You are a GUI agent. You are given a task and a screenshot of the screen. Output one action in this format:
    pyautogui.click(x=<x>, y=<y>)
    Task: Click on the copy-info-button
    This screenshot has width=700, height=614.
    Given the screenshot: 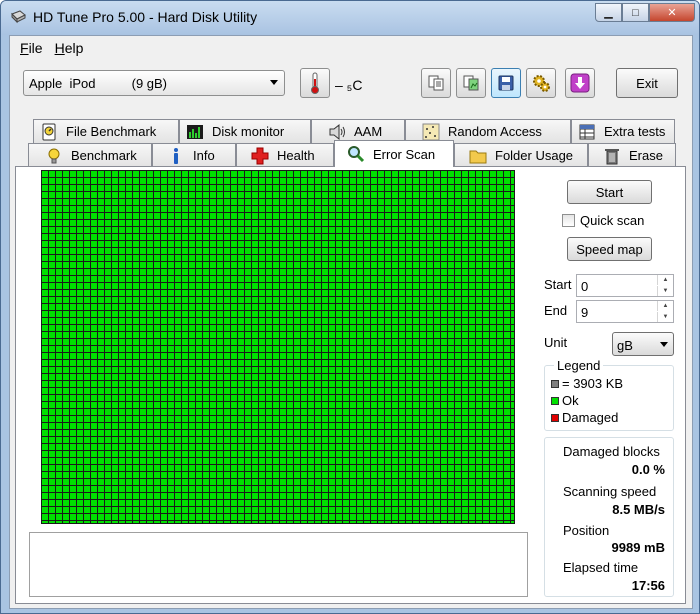 What is the action you would take?
    pyautogui.click(x=436, y=83)
    